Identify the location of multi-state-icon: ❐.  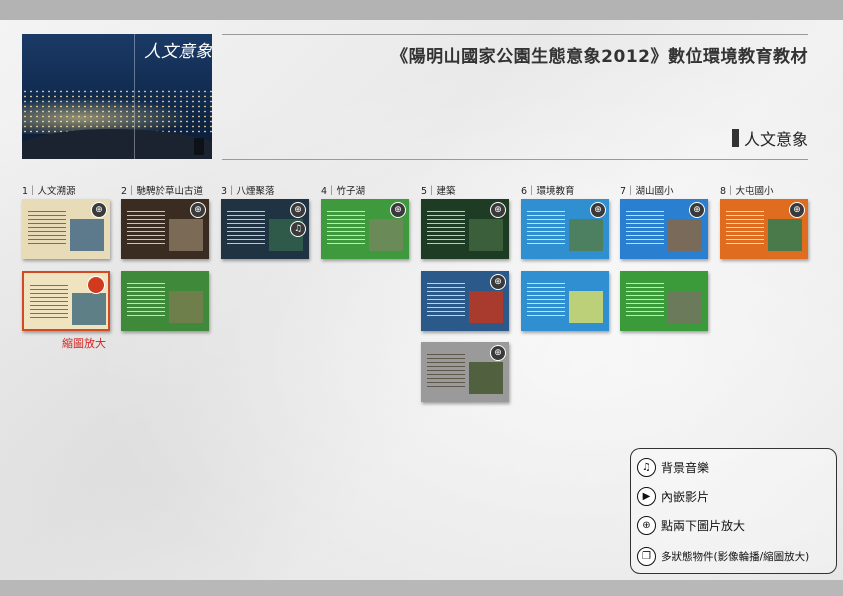
(646, 556).